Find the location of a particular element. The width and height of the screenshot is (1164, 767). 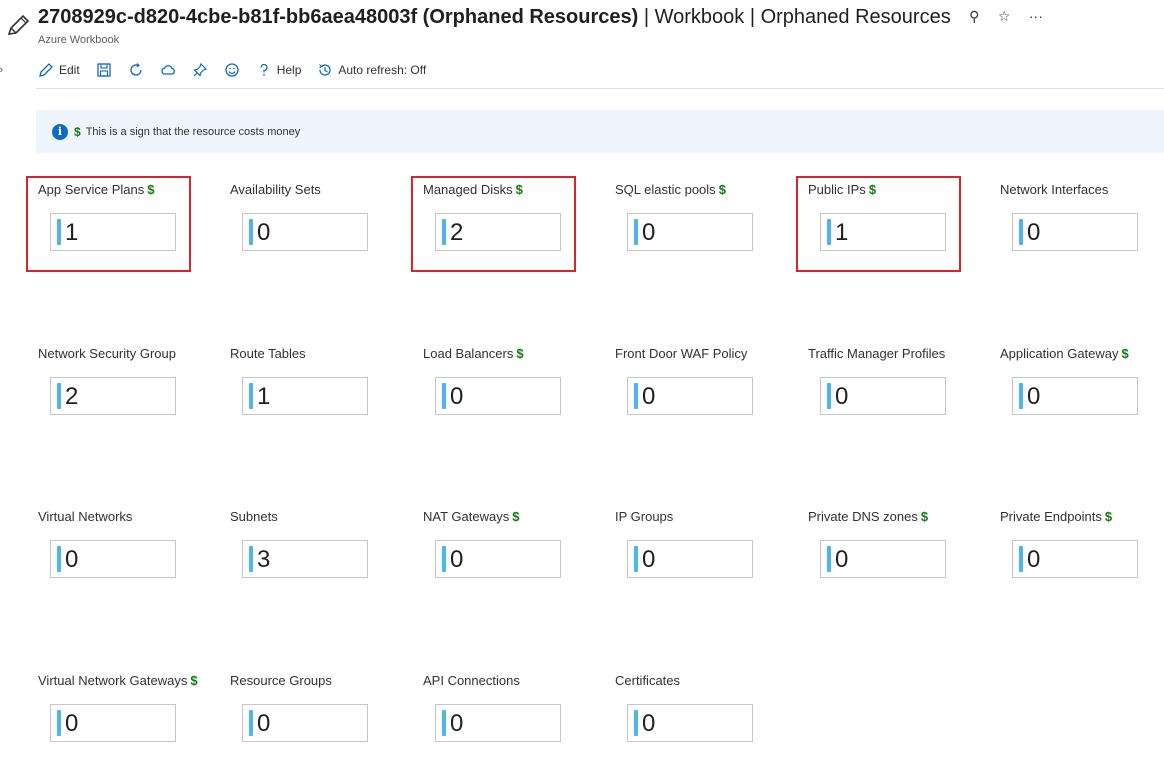

tile-label-text: Resource Groups is located at coordinates (281, 680).